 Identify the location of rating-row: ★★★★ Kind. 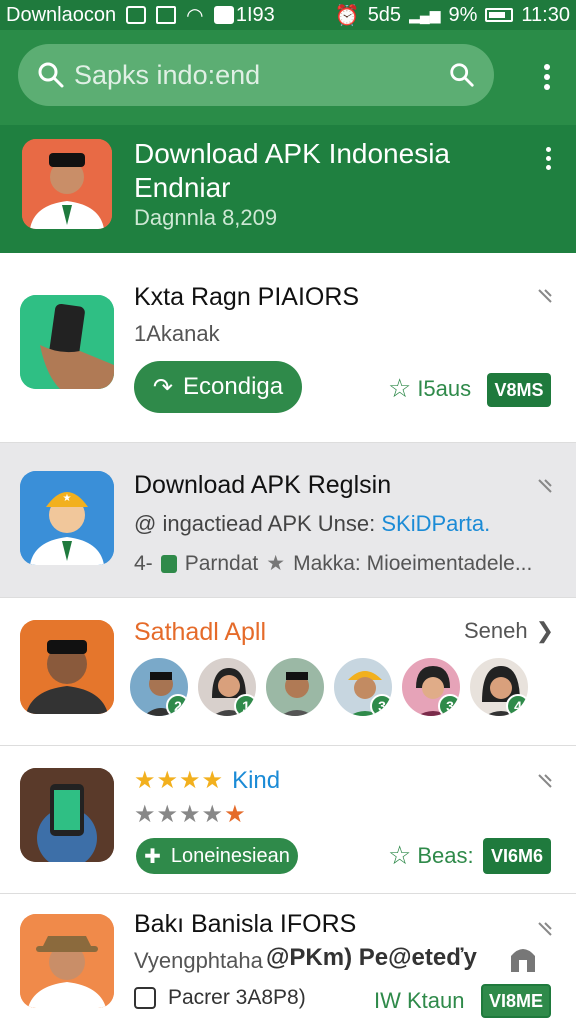
(207, 780).